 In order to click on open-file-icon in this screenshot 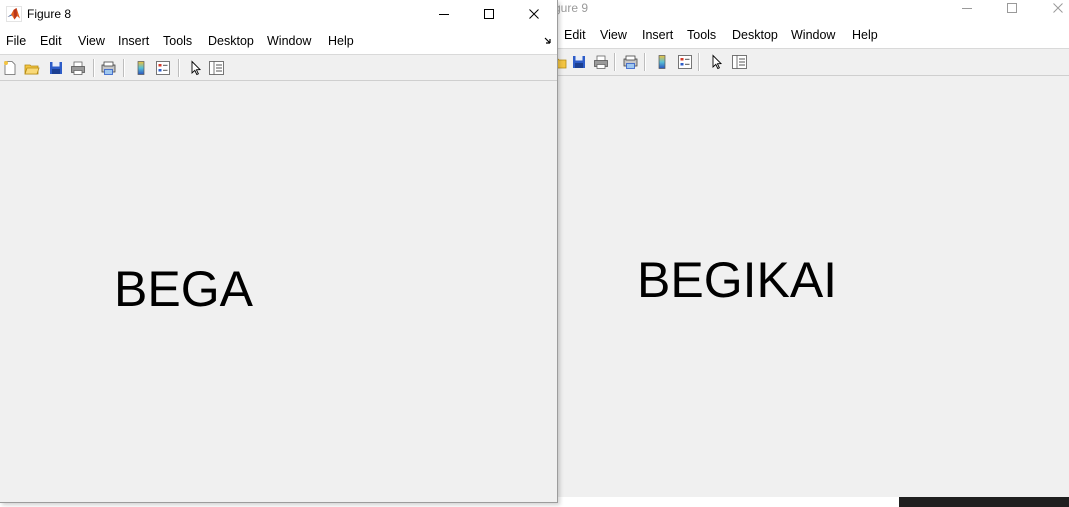, I will do `click(31, 69)`.